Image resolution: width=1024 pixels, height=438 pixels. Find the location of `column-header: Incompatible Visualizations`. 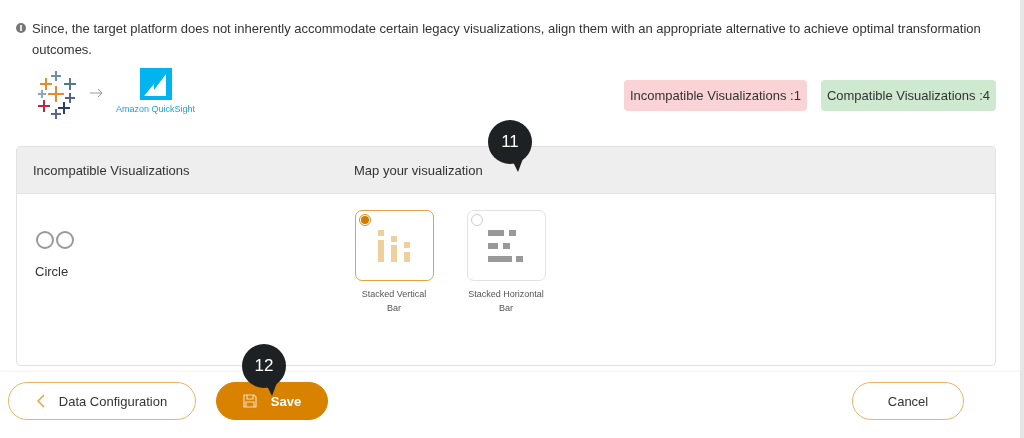

column-header: Incompatible Visualizations is located at coordinates (112, 170).